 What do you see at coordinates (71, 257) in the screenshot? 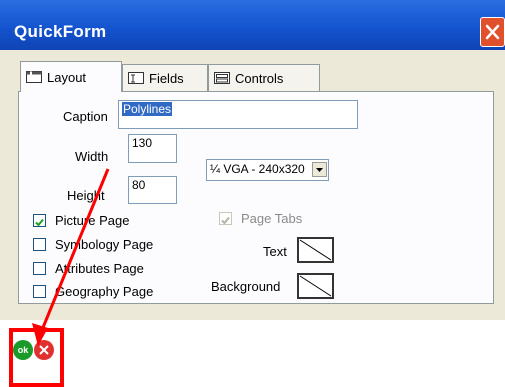
I see `annotation-arrow` at bounding box center [71, 257].